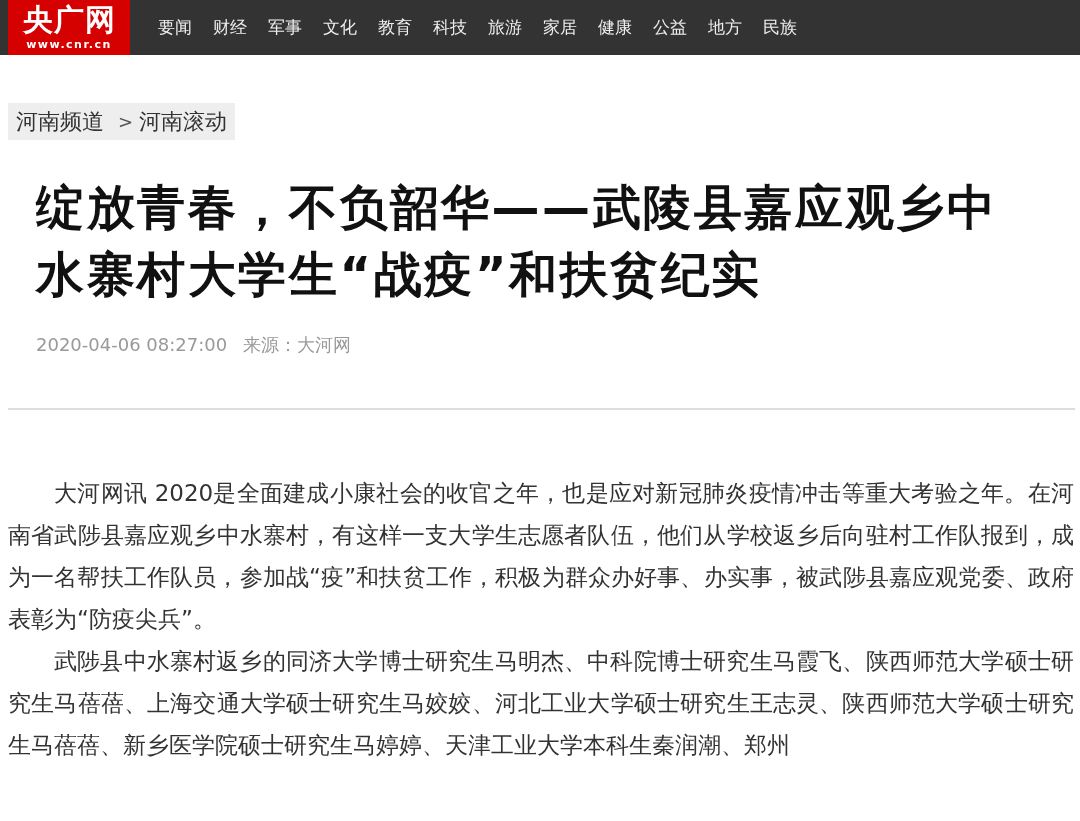  Describe the element at coordinates (615, 27) in the screenshot. I see `nav-link: 健康` at that location.